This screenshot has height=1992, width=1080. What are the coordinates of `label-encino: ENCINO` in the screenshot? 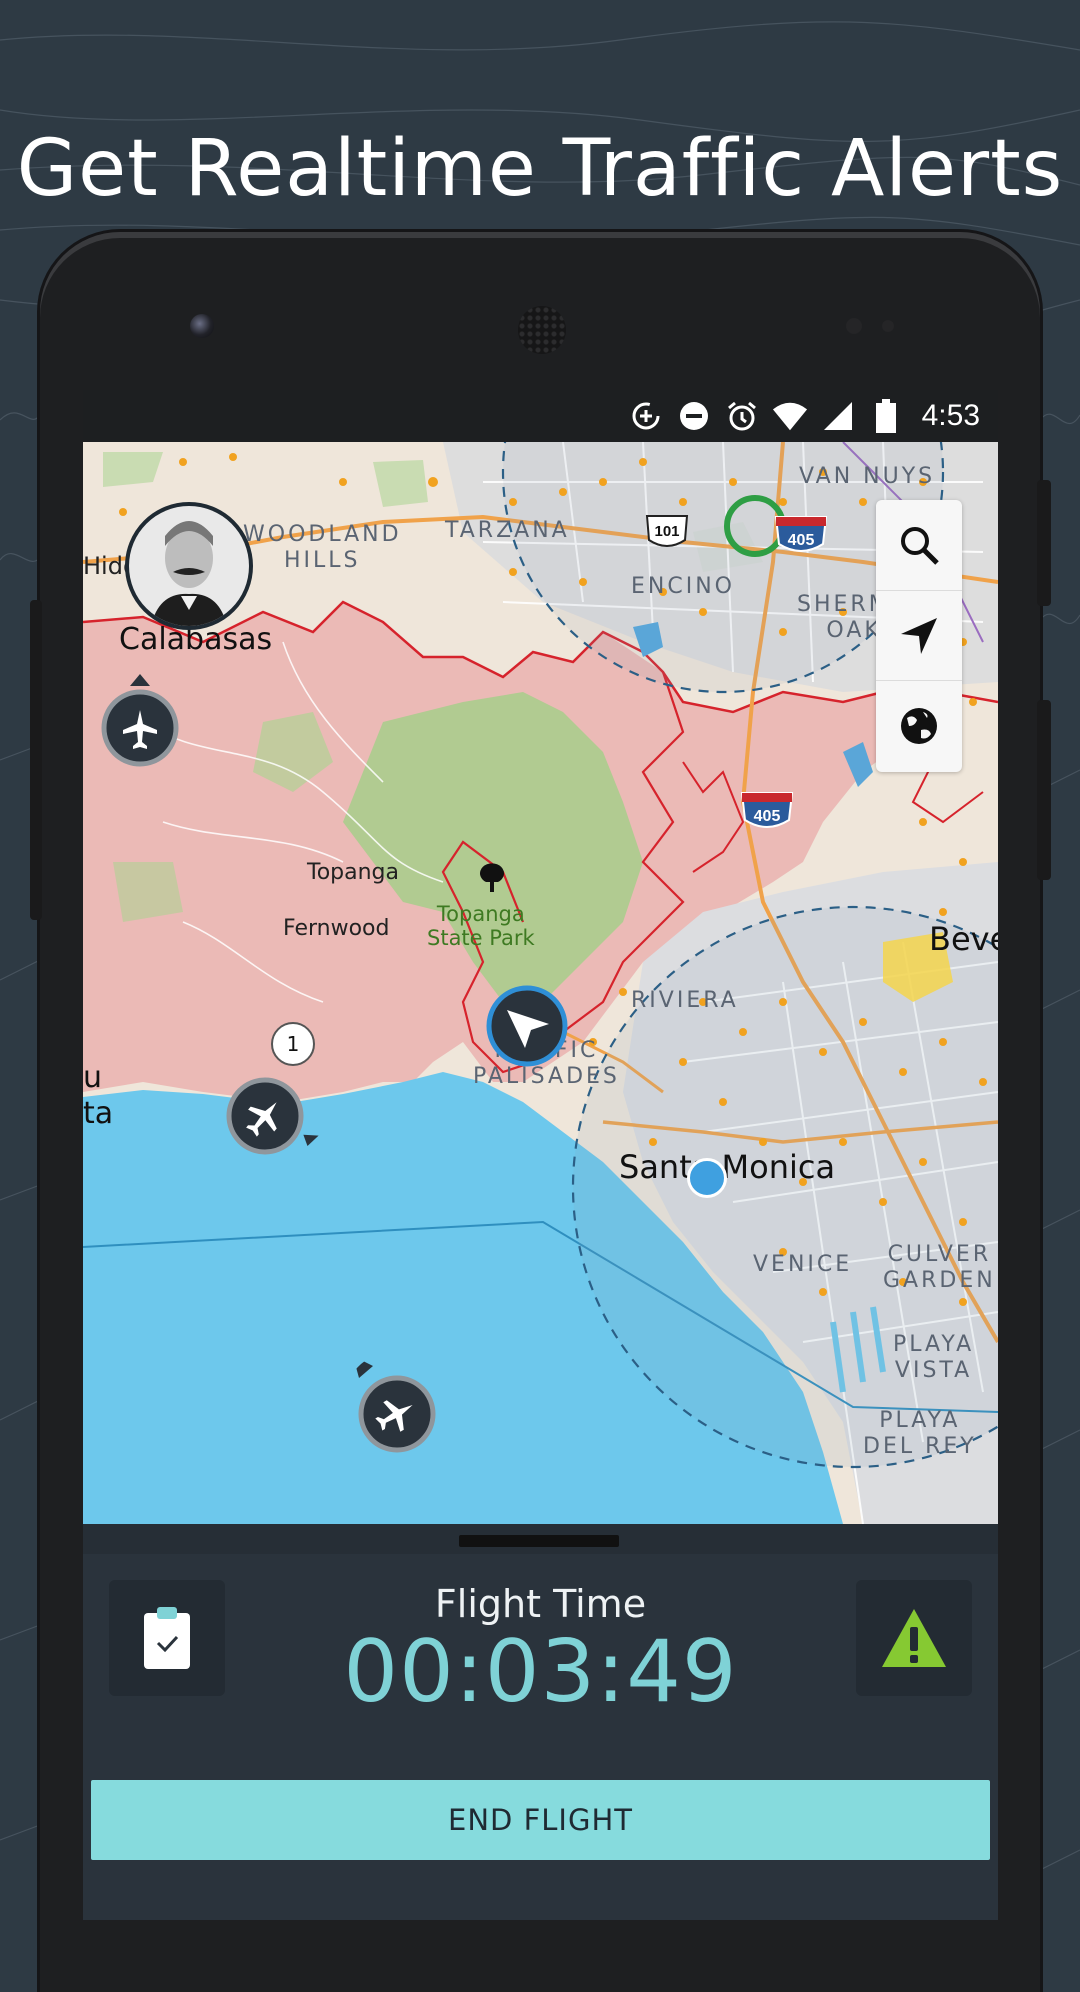 It's located at (683, 586).